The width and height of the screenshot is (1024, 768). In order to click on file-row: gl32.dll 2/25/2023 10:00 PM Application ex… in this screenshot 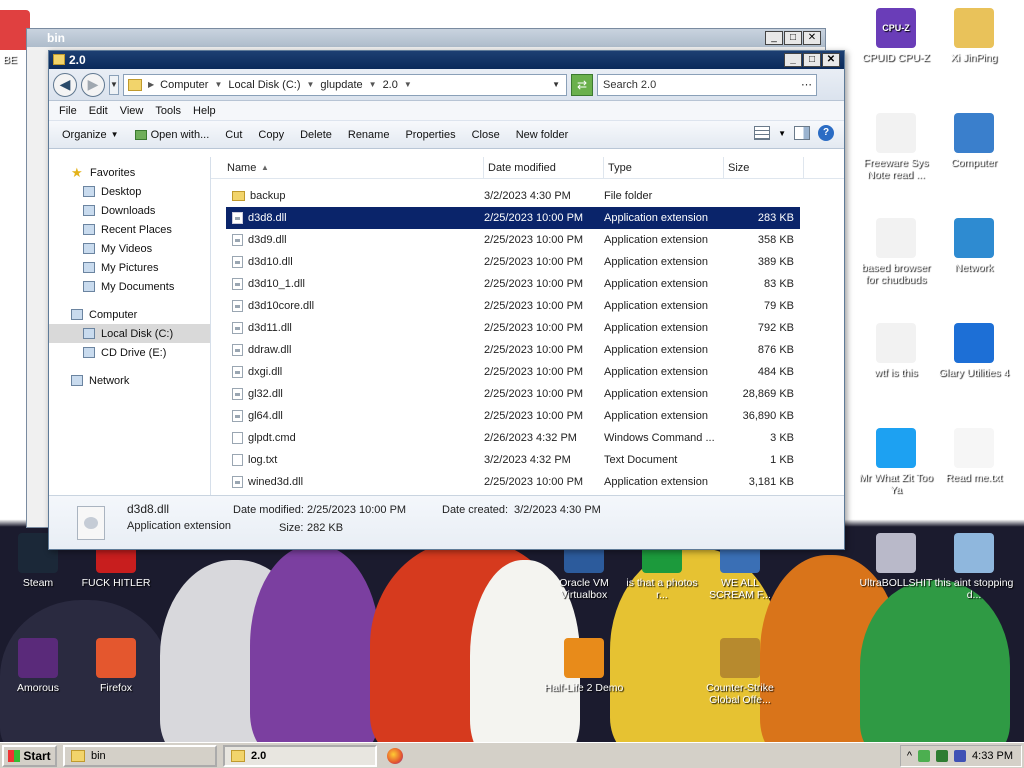, I will do `click(513, 394)`.